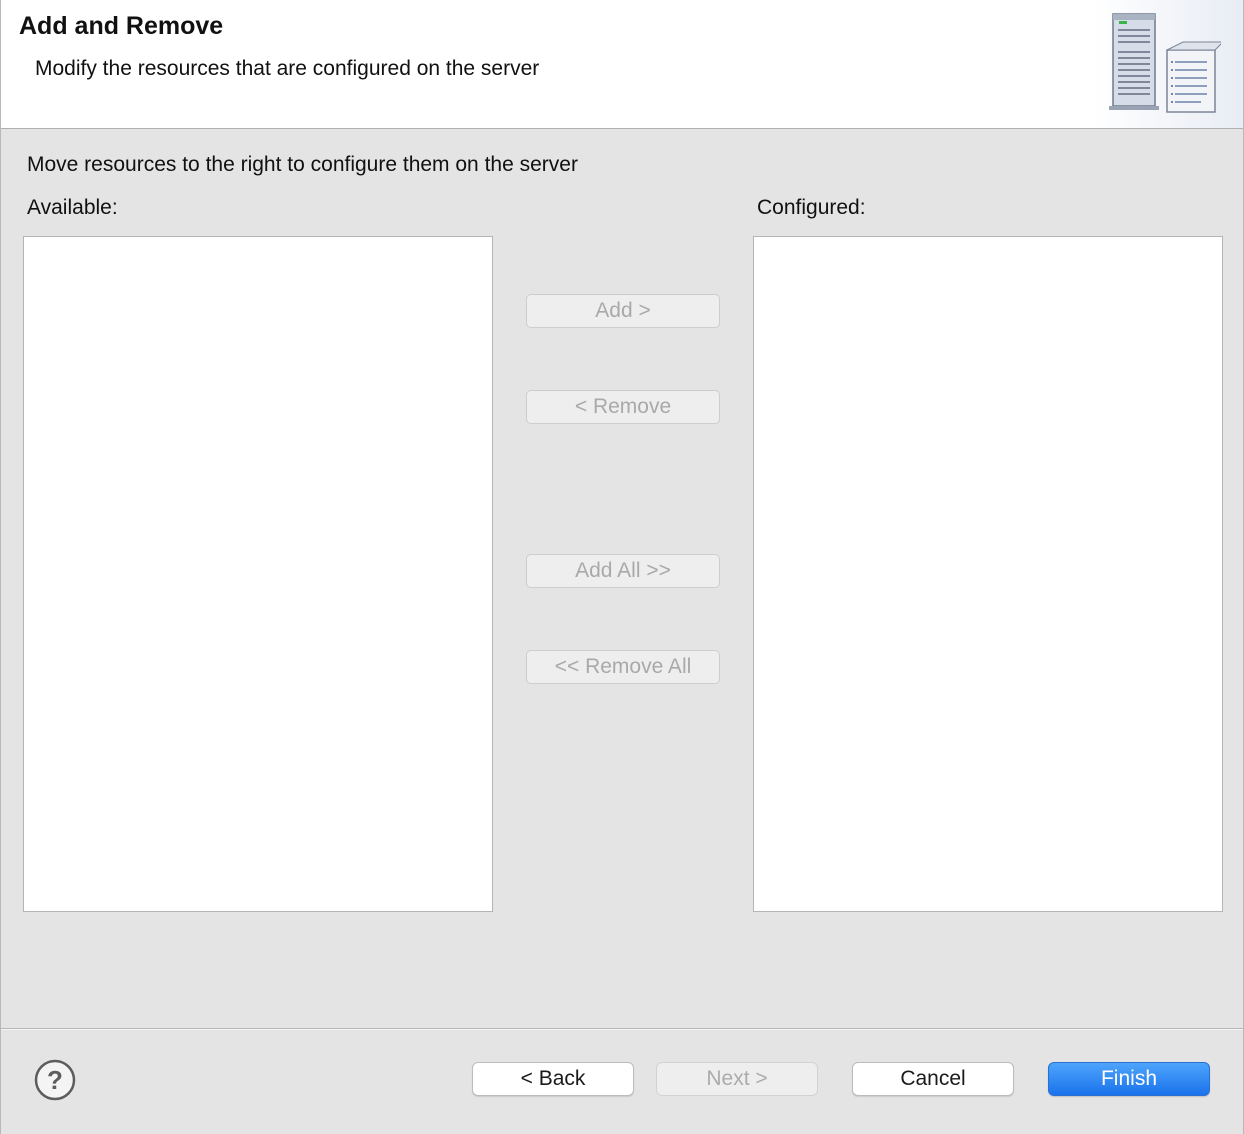 Image resolution: width=1244 pixels, height=1134 pixels. I want to click on next-button: Next >, so click(737, 1079).